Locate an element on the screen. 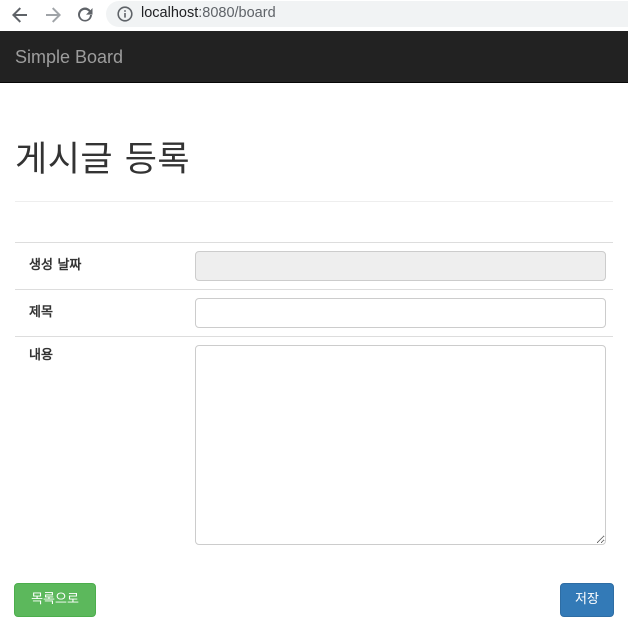  reload-icon is located at coordinates (85, 14).